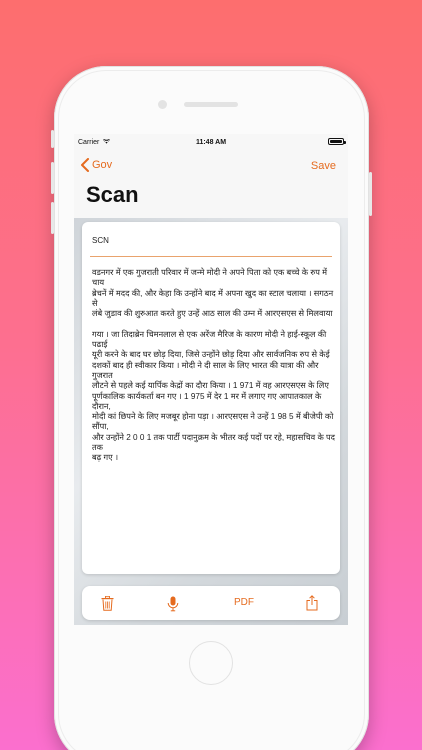 The width and height of the screenshot is (422, 750). I want to click on heading-divider, so click(211, 256).